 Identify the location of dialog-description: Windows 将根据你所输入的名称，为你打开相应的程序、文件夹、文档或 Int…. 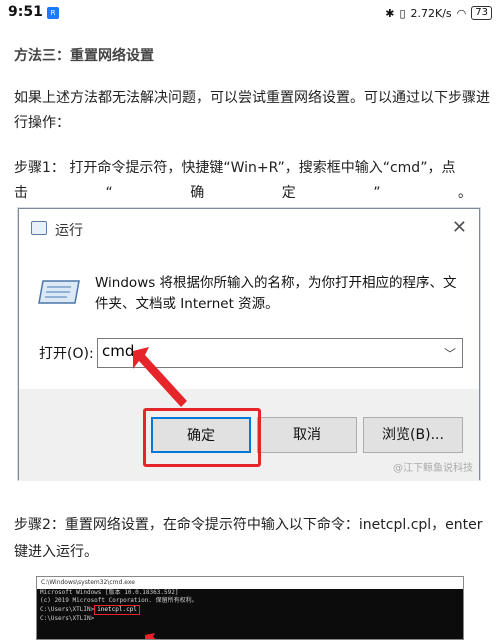
(276, 293).